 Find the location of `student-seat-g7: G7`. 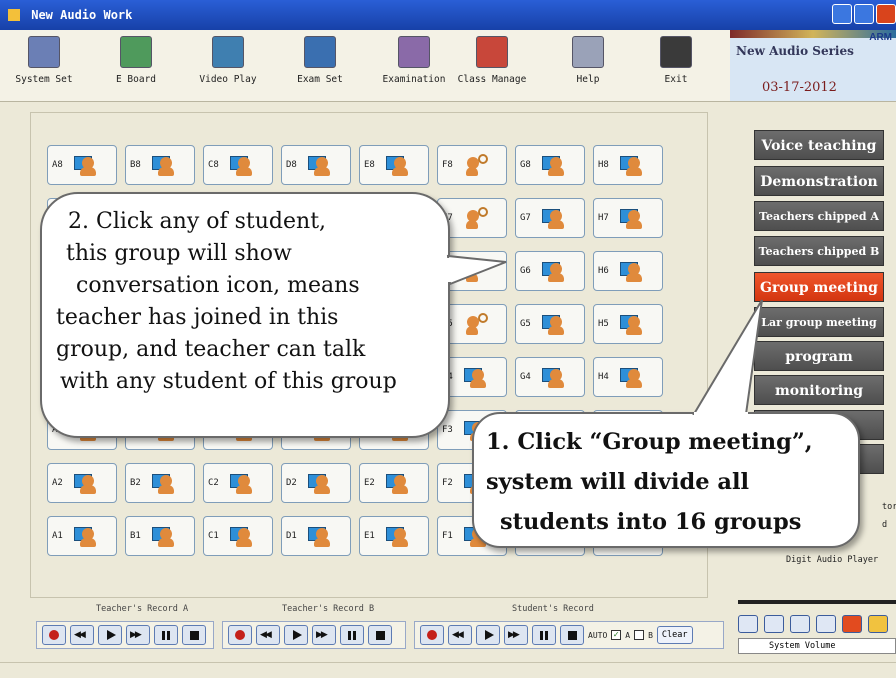

student-seat-g7: G7 is located at coordinates (550, 218).